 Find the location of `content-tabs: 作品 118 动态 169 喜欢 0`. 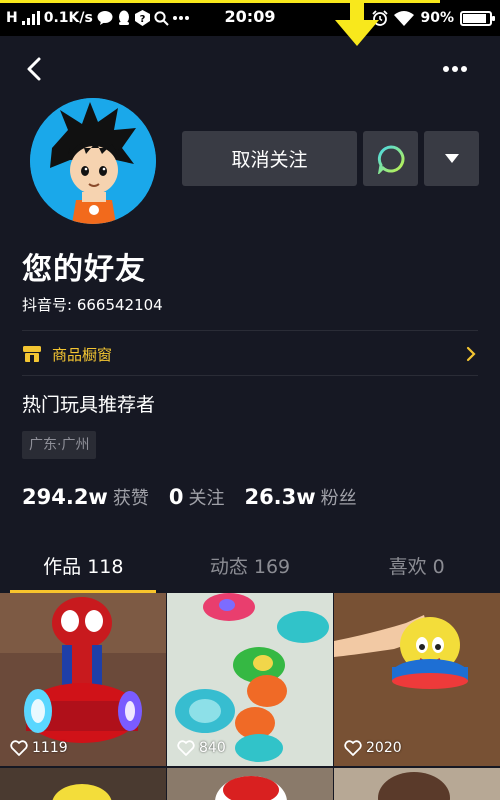

content-tabs: 作品 118 动态 169 喜欢 0 is located at coordinates (250, 570).